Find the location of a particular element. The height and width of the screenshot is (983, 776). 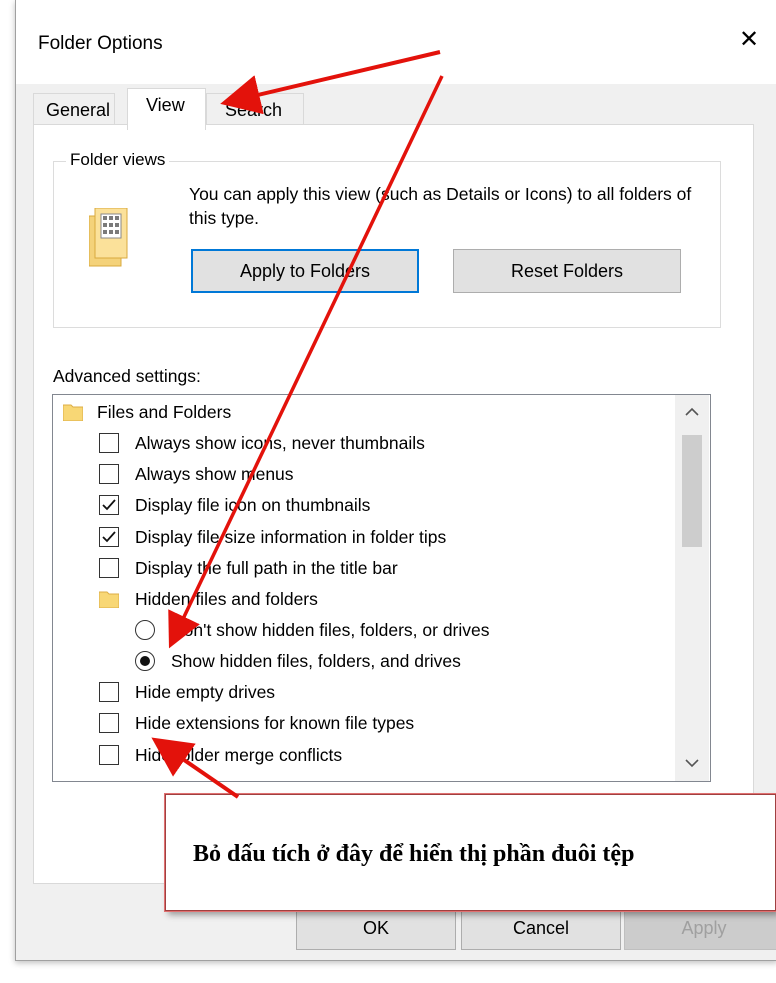

list-item-label: Show hidden files, folders, and drives is located at coordinates (316, 661).